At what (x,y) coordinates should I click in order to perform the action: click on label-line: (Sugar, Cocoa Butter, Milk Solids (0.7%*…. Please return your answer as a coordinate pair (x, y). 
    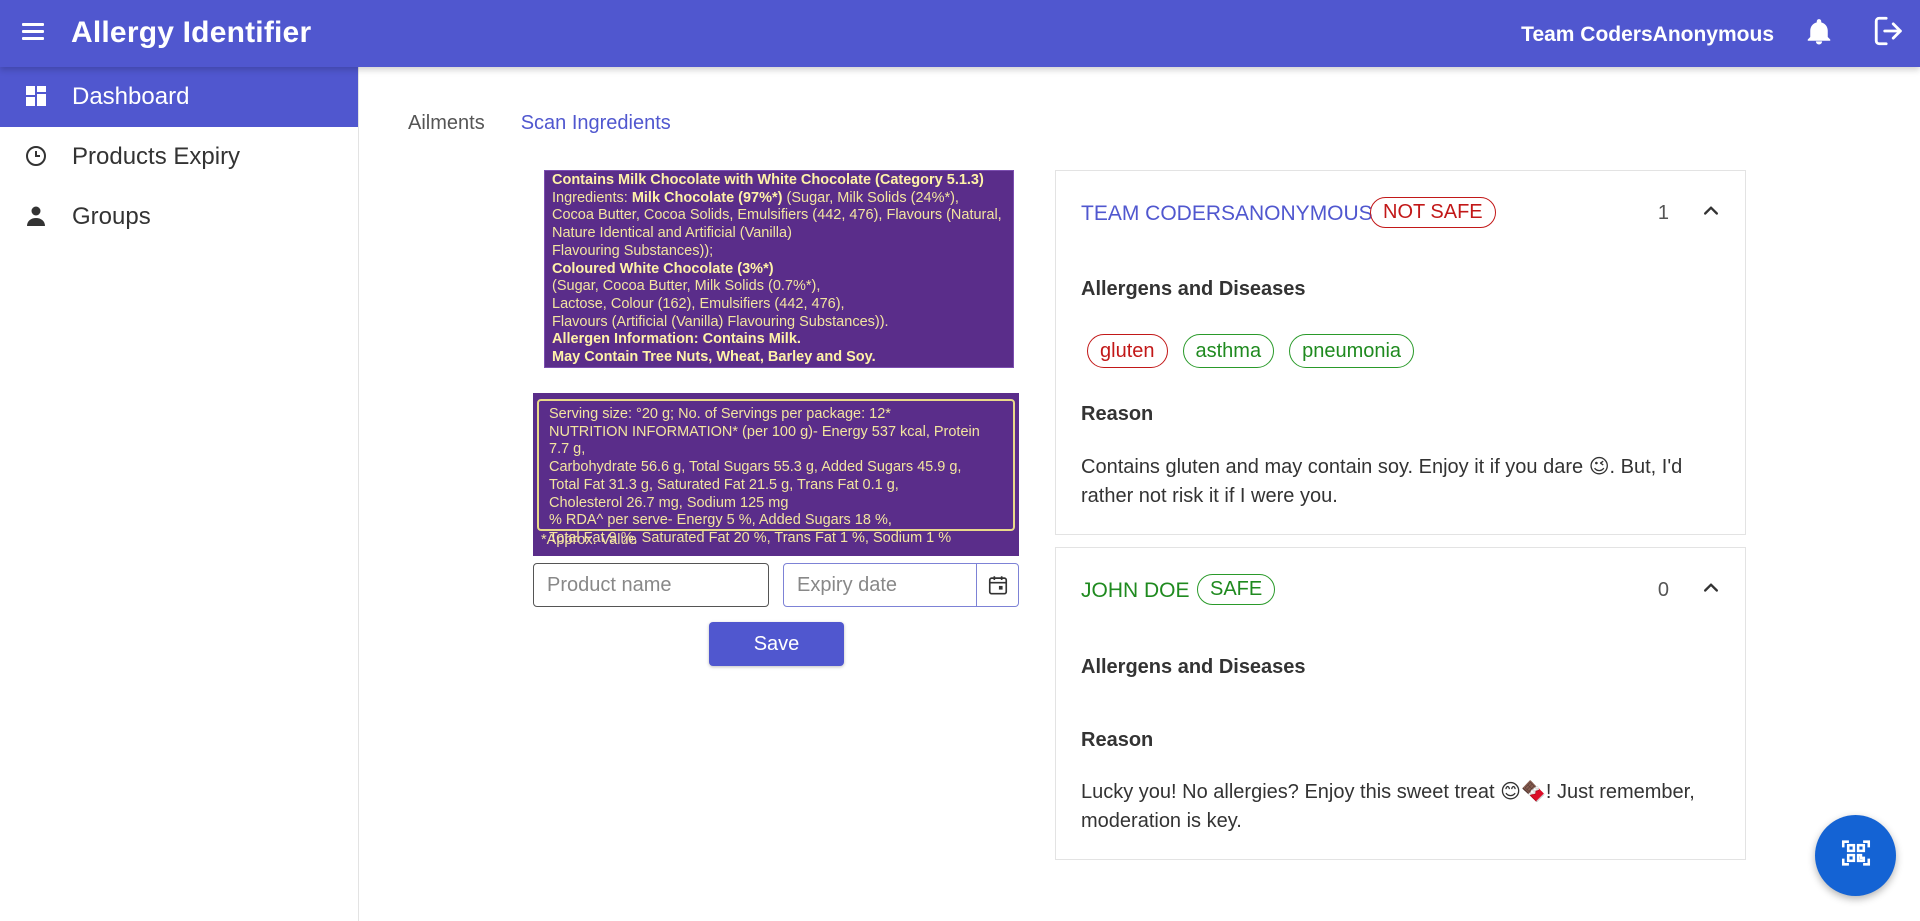
    Looking at the image, I should click on (686, 286).